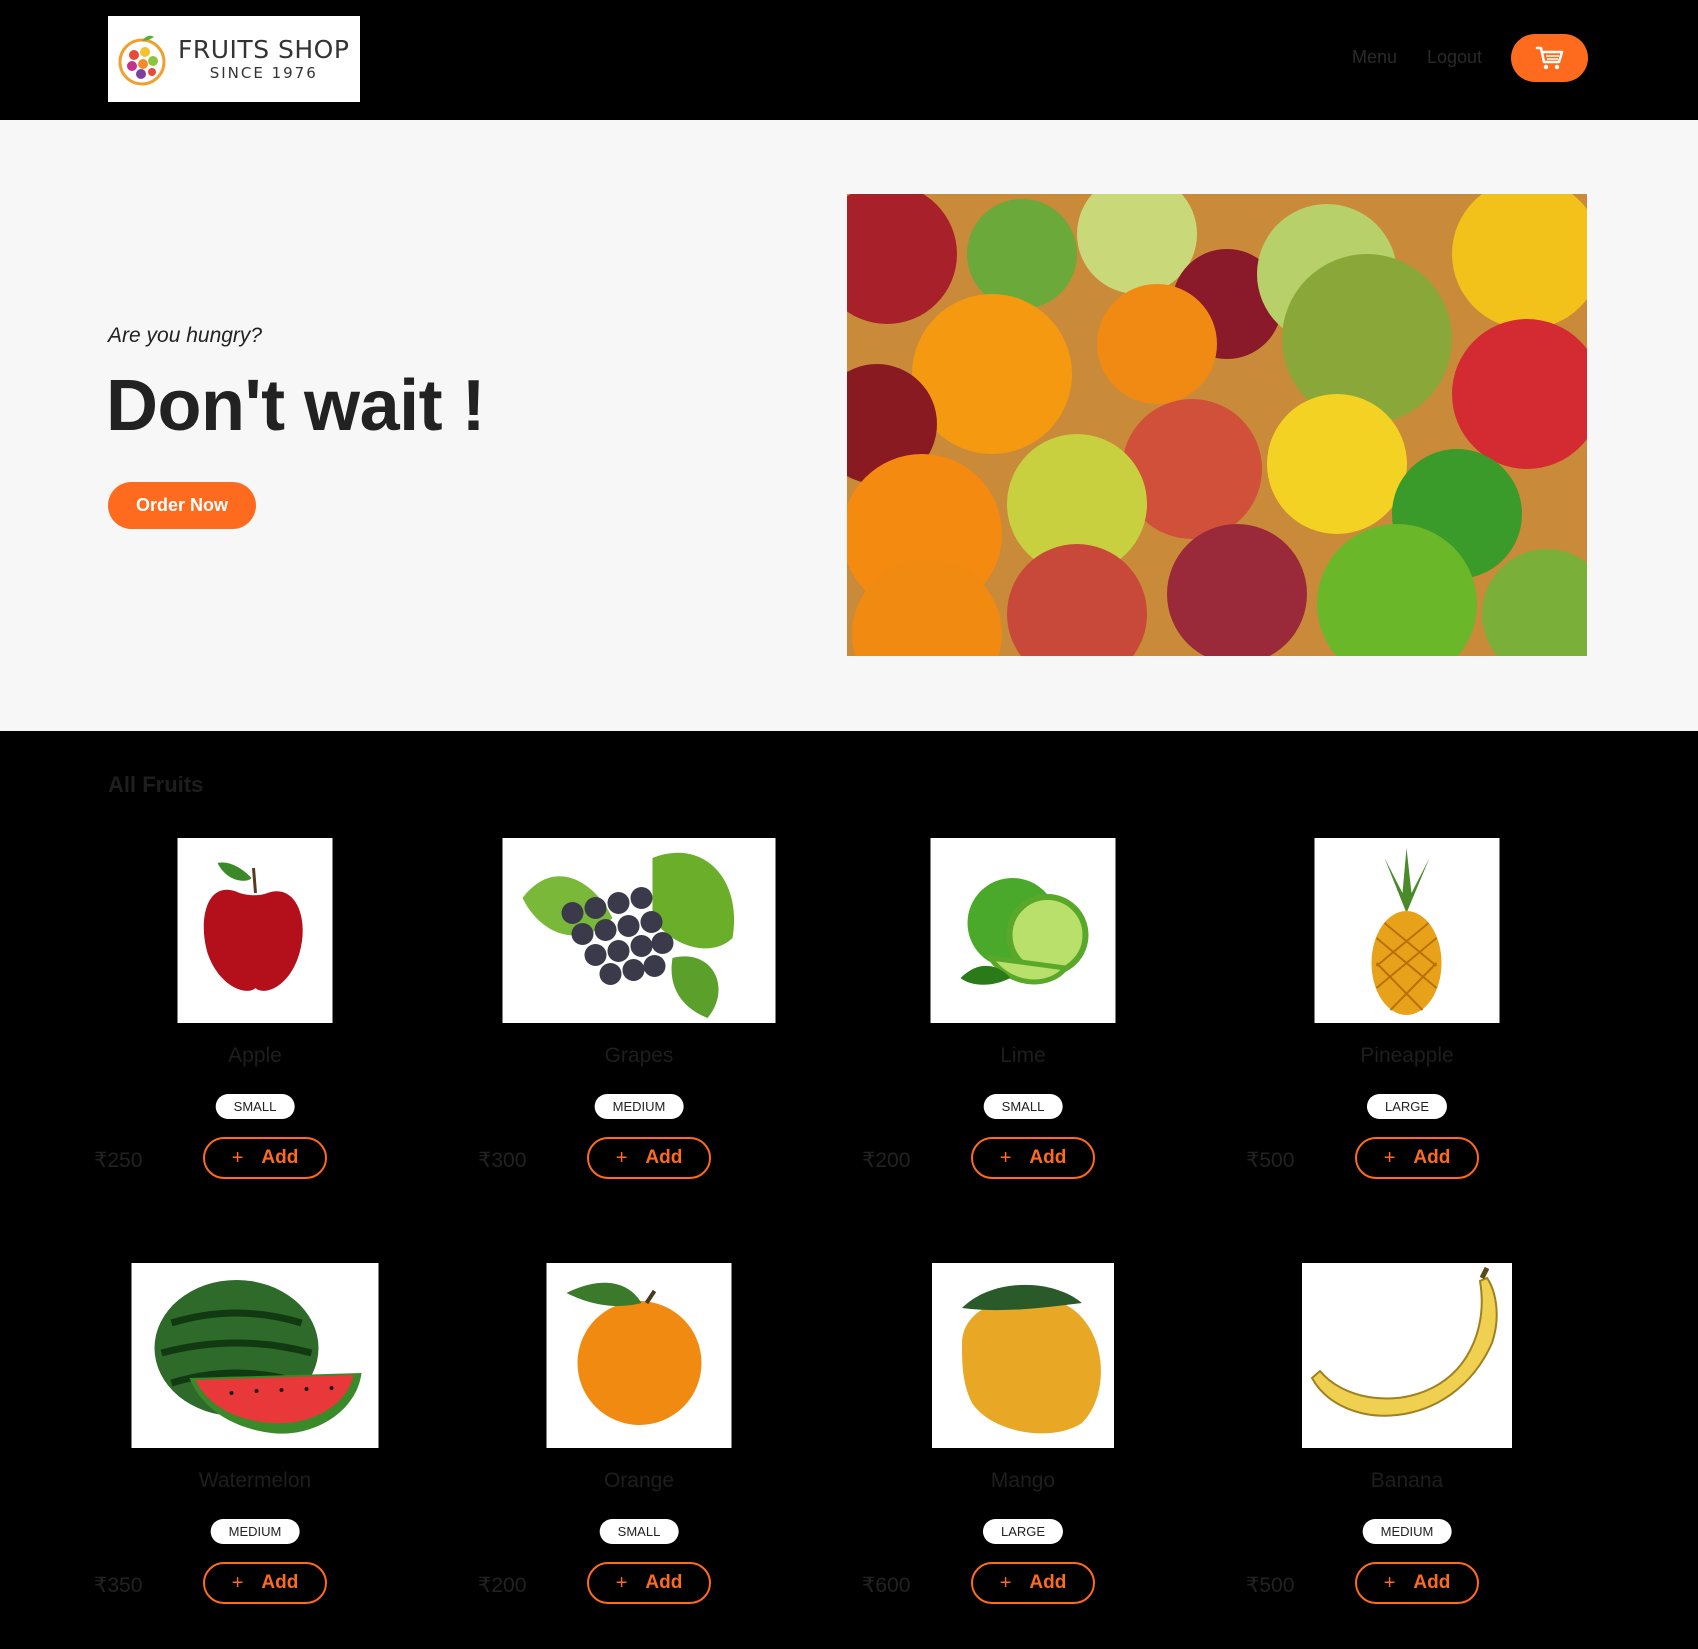  I want to click on hero-fruits-image, so click(1217, 425).